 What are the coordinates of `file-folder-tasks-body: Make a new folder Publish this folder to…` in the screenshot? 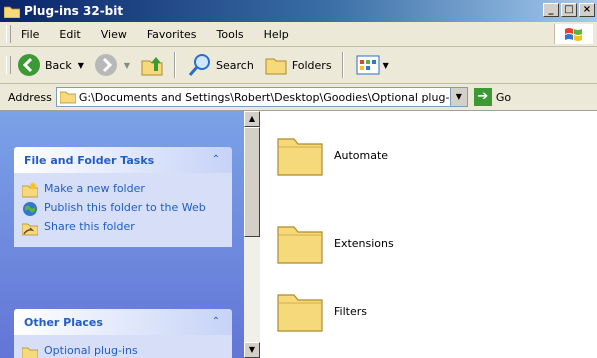 It's located at (123, 210).